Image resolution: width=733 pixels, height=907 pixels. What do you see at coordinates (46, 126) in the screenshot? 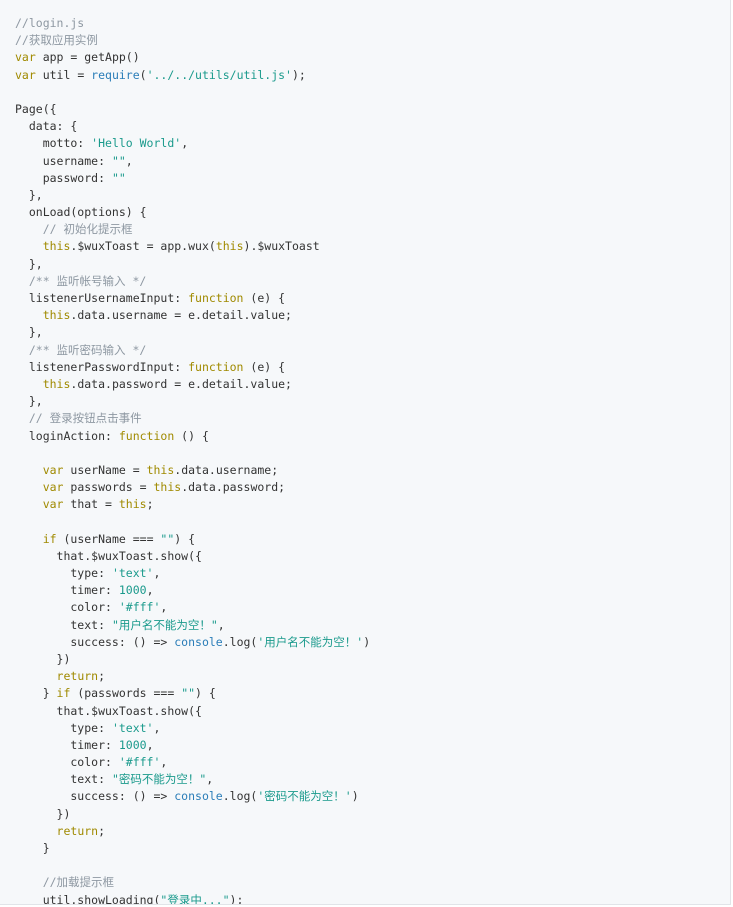
I see `code-token-plain: data: {` at bounding box center [46, 126].